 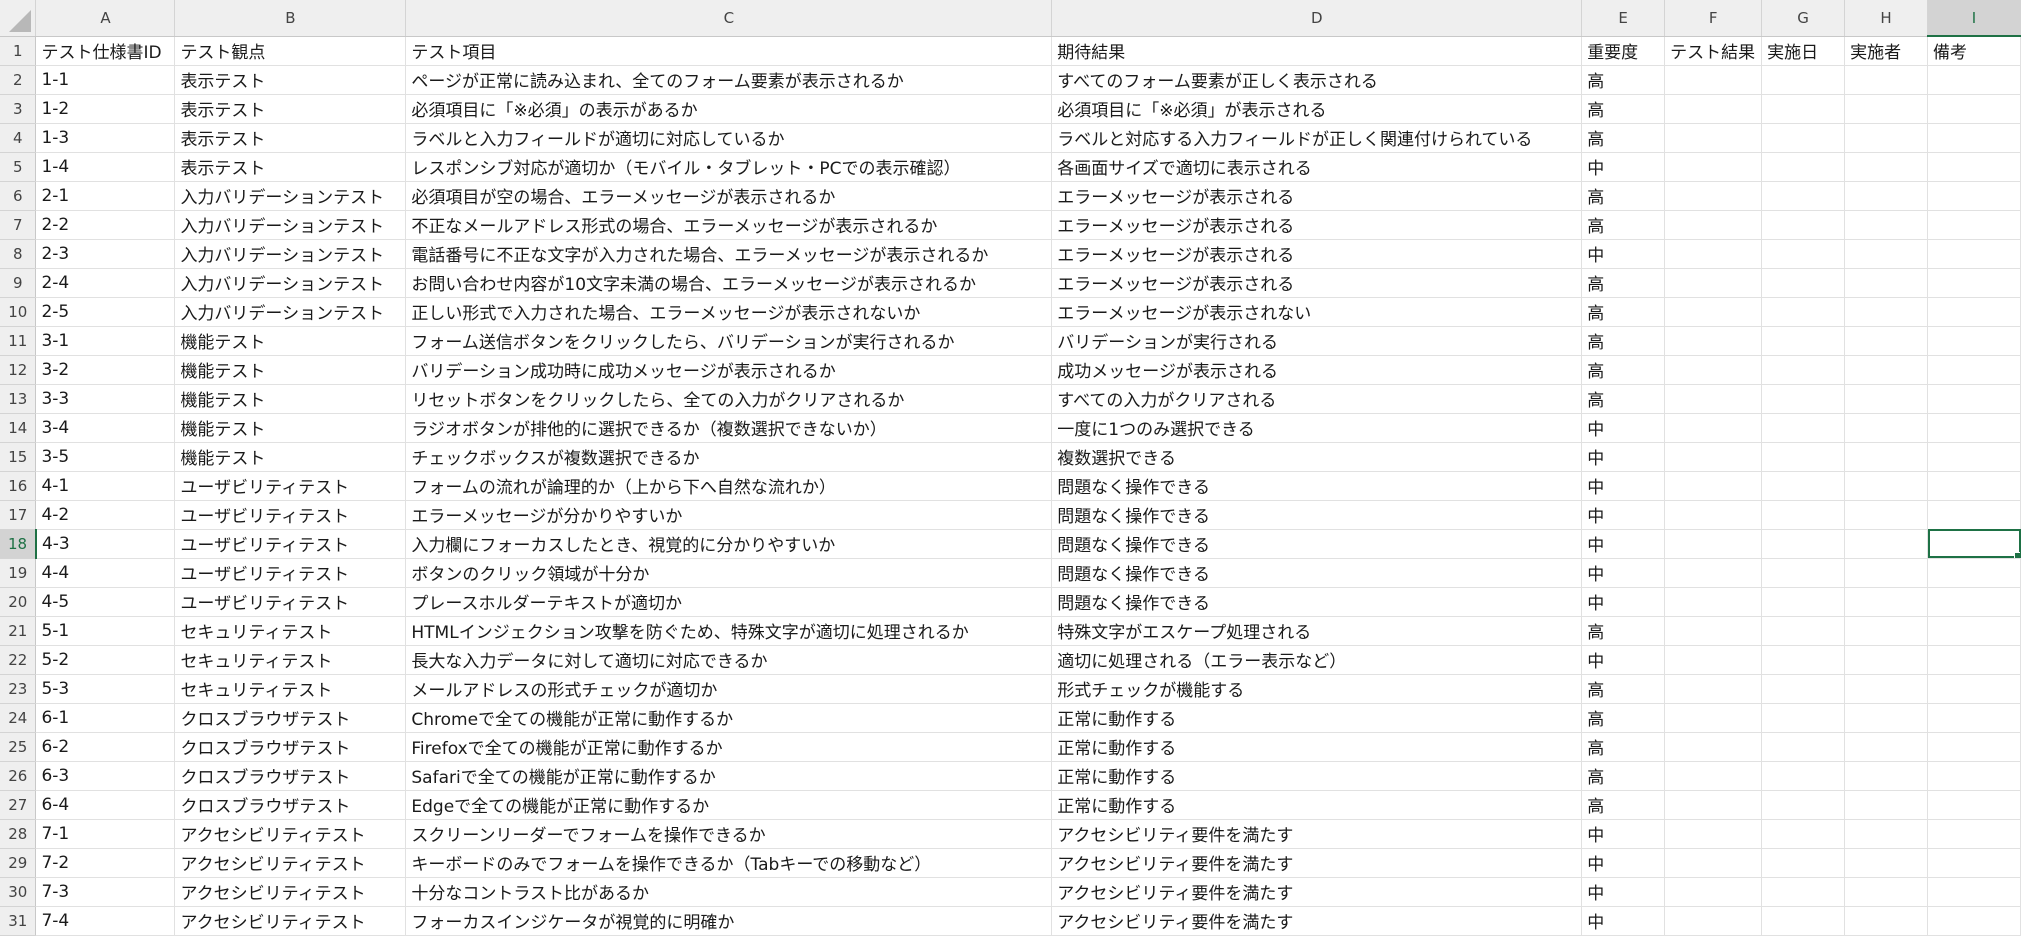 What do you see at coordinates (105, 312) in the screenshot?
I see `cell-a: 2-5` at bounding box center [105, 312].